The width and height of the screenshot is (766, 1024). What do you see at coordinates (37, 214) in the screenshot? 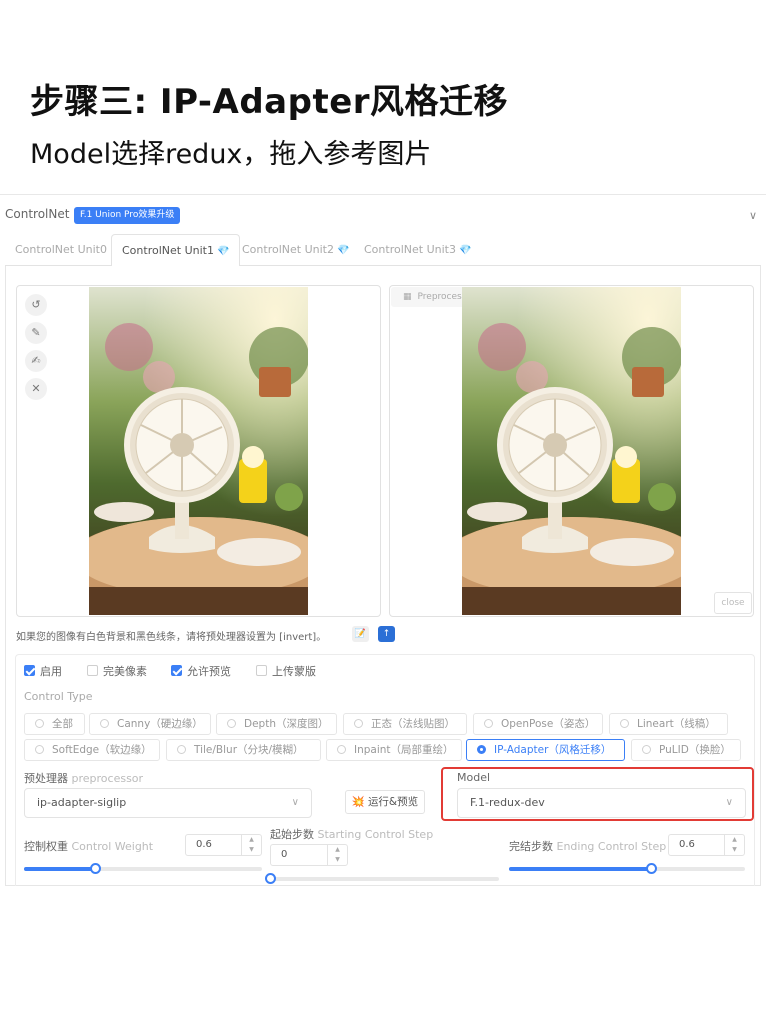
I see `controlnet-title: ControlNet` at bounding box center [37, 214].